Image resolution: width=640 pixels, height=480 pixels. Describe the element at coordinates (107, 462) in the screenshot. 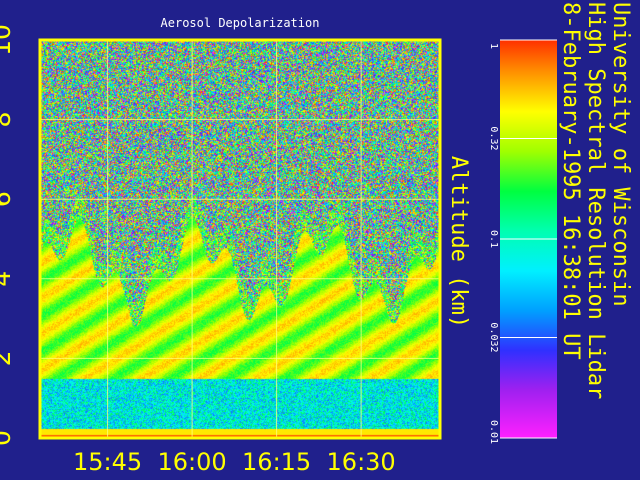

I see `x-tick-label: 15:45` at that location.